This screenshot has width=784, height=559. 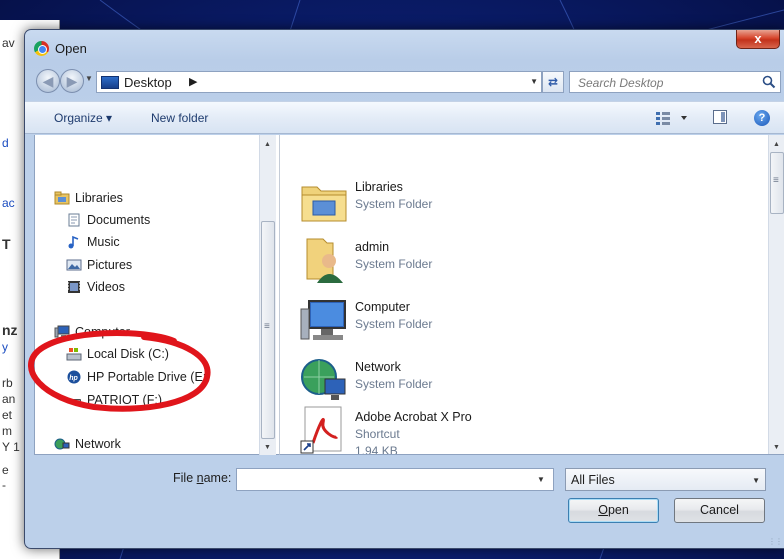 I want to click on nav-item-label: Network, so click(x=98, y=444).